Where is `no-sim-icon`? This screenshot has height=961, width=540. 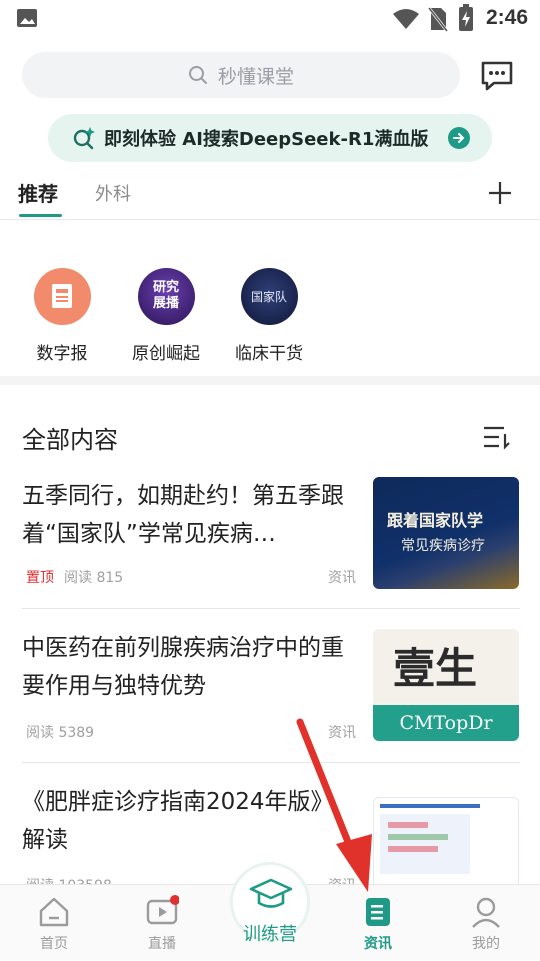 no-sim-icon is located at coordinates (438, 19).